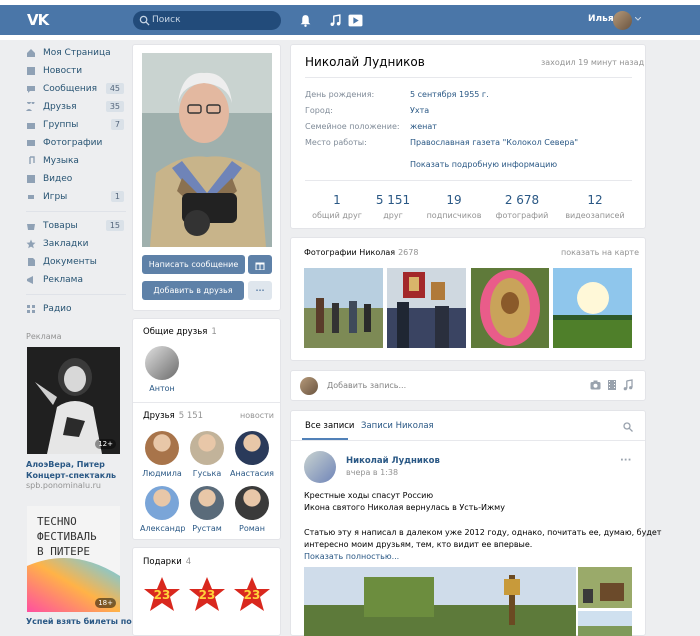 This screenshot has height=636, width=700. Describe the element at coordinates (260, 290) in the screenshot. I see `more-actions-button: ···` at that location.